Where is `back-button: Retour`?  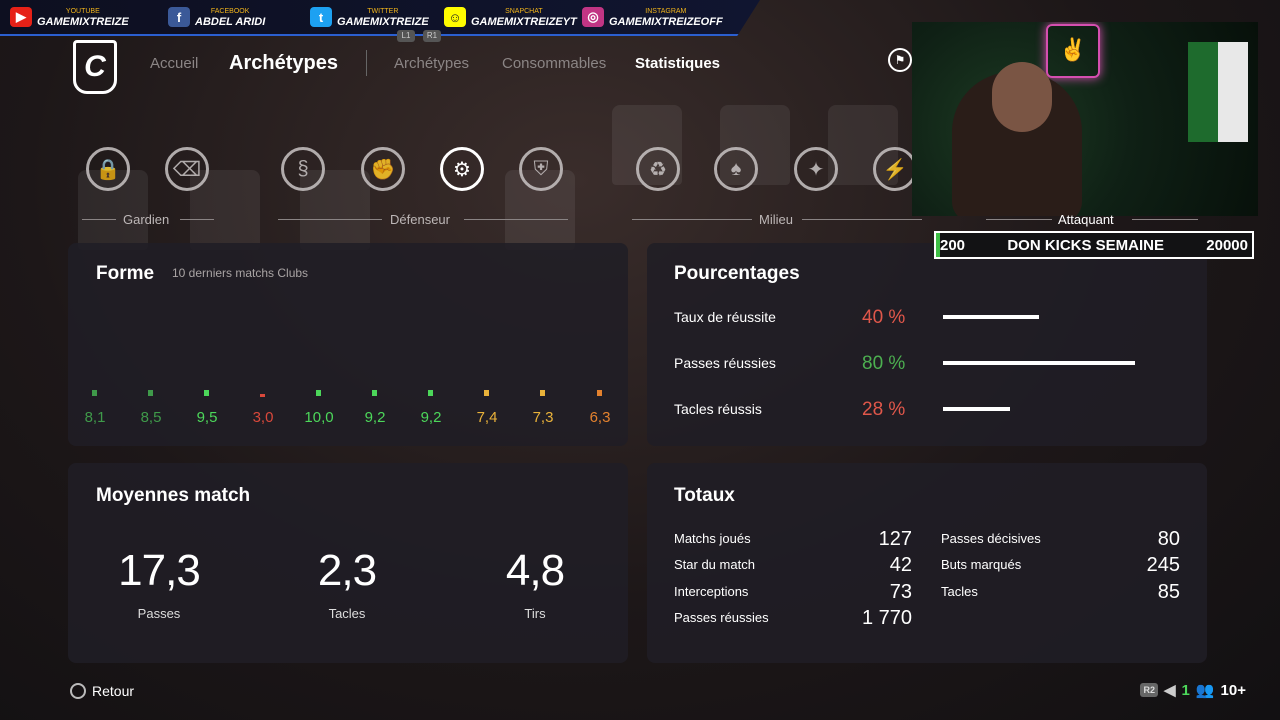
back-button: Retour is located at coordinates (102, 691).